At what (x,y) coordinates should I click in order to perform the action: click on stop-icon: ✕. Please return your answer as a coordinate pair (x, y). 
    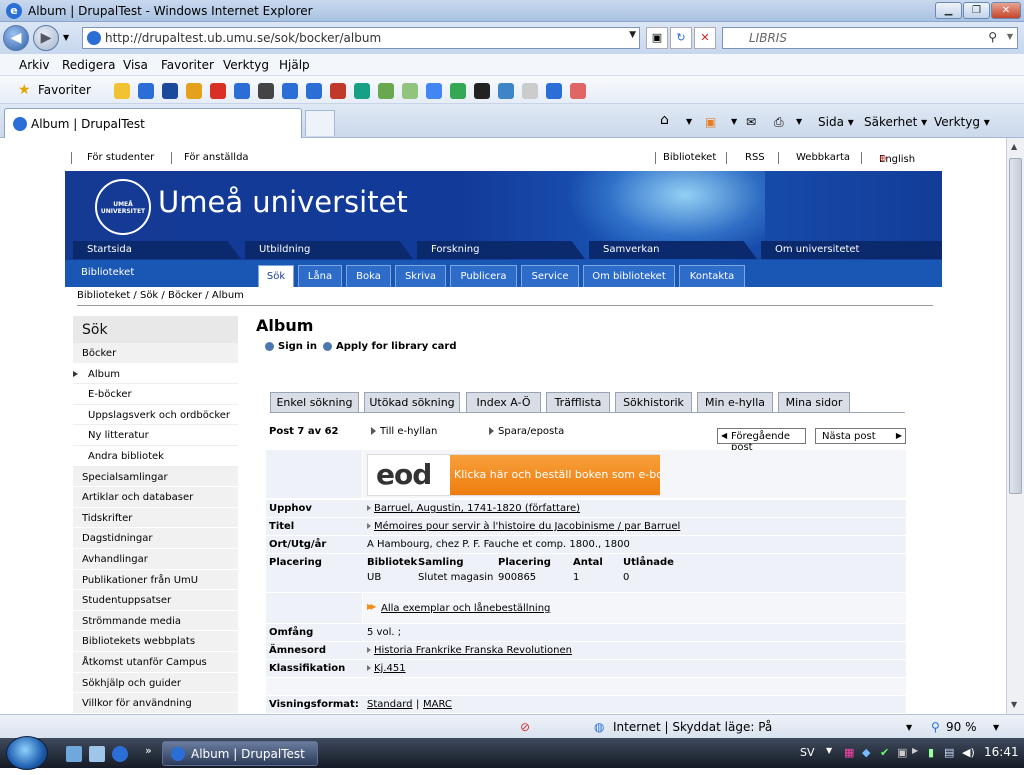
    Looking at the image, I should click on (705, 38).